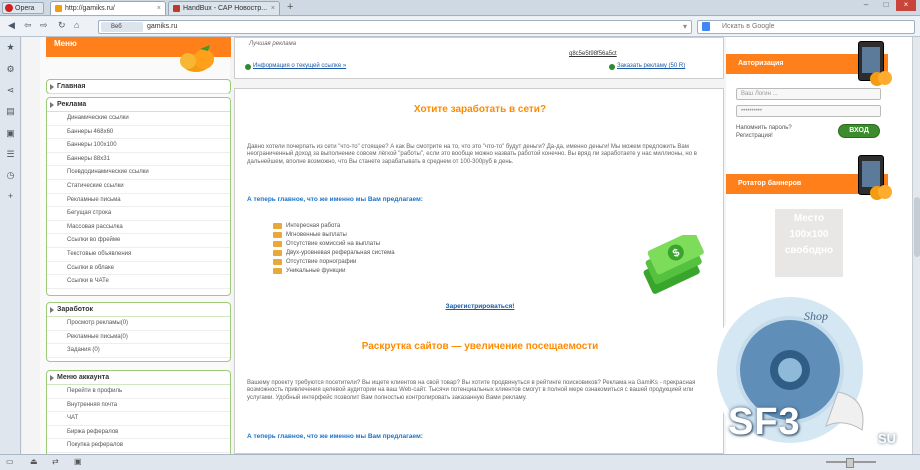 Image resolution: width=920 pixels, height=470 pixels. Describe the element at coordinates (138, 255) in the screenshot. I see `menu-item: Текстовые объявления` at that location.